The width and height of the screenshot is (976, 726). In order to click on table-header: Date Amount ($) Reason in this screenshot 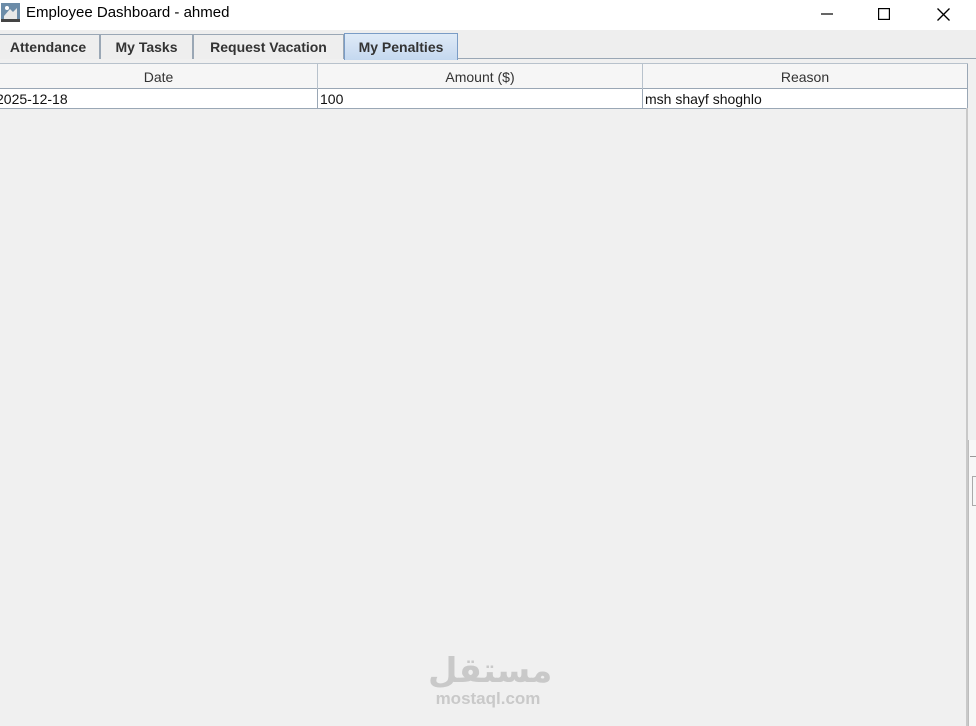, I will do `click(484, 76)`.